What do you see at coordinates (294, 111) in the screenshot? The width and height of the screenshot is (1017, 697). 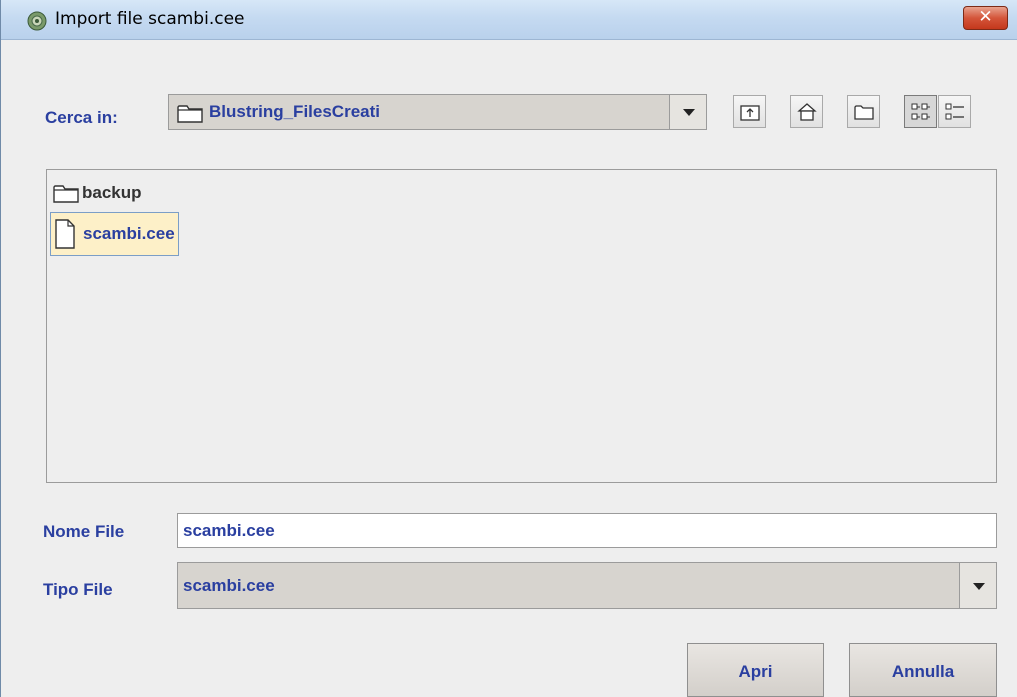 I see `current-folder-text: Blustring_FilesCreati` at bounding box center [294, 111].